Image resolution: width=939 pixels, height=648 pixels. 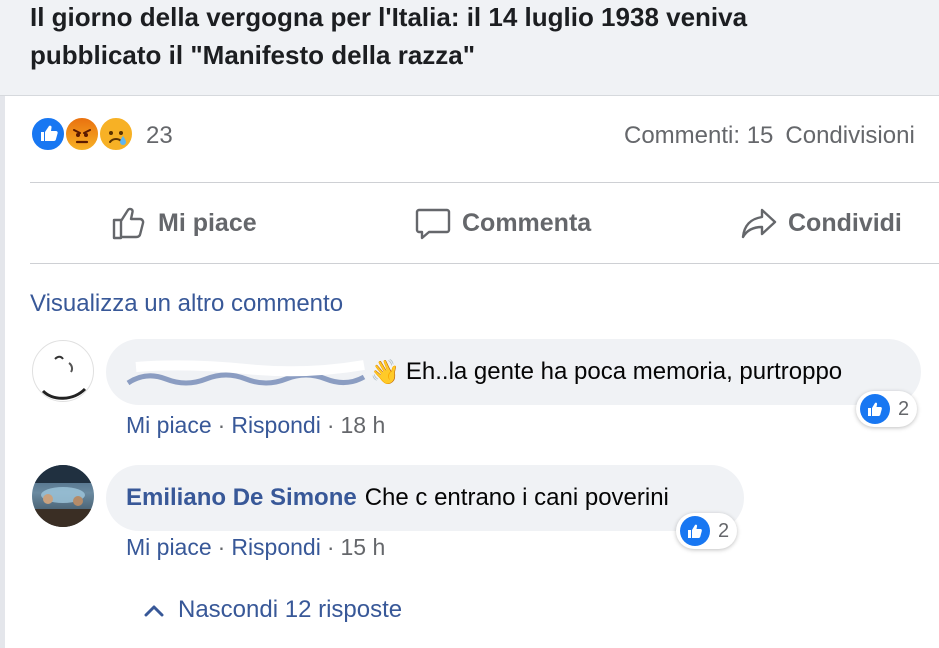 I want to click on like-button: Mi piace, so click(x=183, y=223).